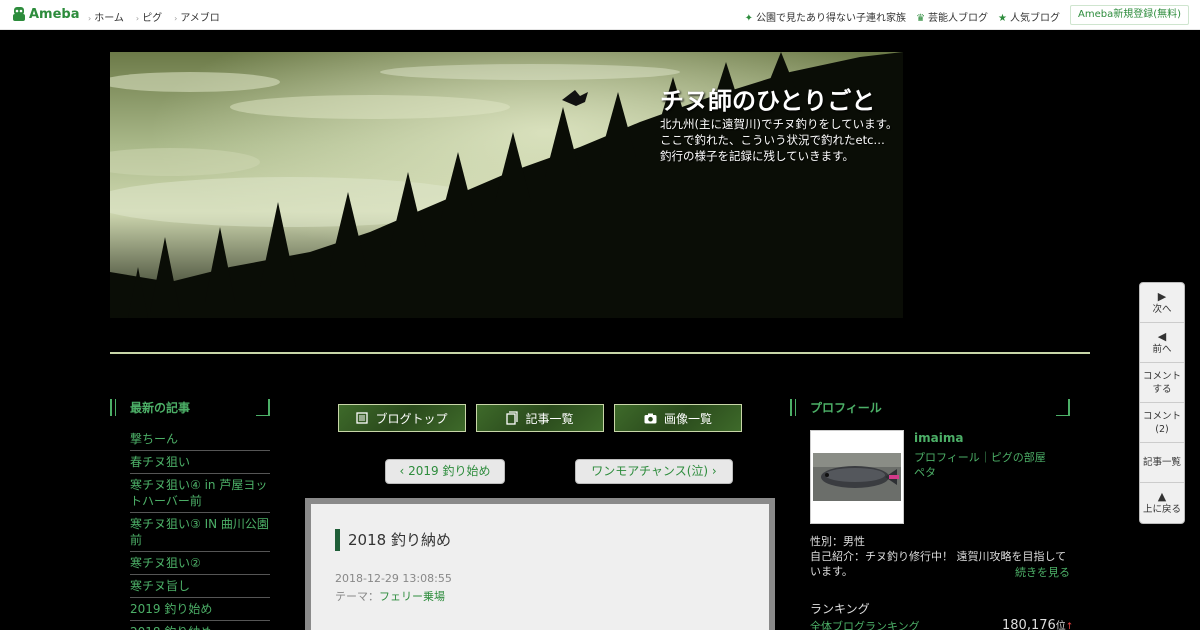 The image size is (1200, 630). Describe the element at coordinates (779, 124) in the screenshot. I see `blog-description-line: 北九州(主に遠賀川)でチヌ釣りをしています。` at that location.